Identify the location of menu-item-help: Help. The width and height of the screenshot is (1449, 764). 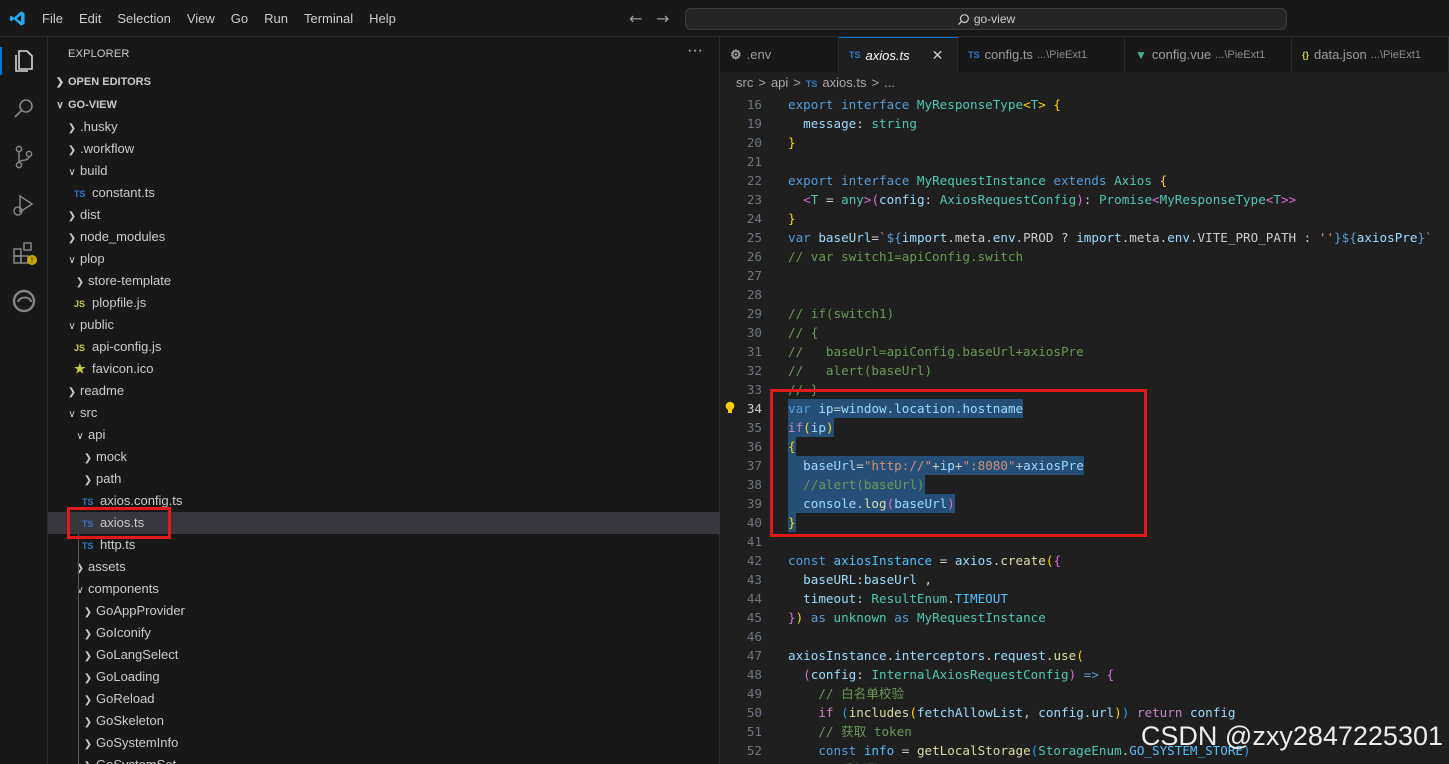
(382, 18).